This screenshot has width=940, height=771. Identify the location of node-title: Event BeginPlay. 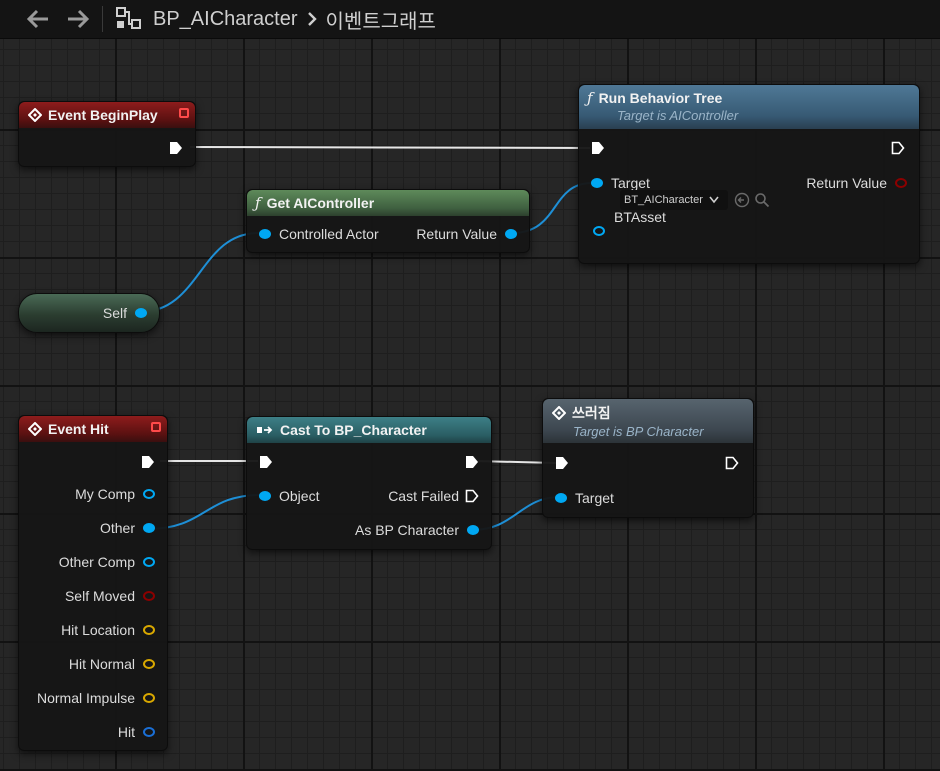
(103, 115).